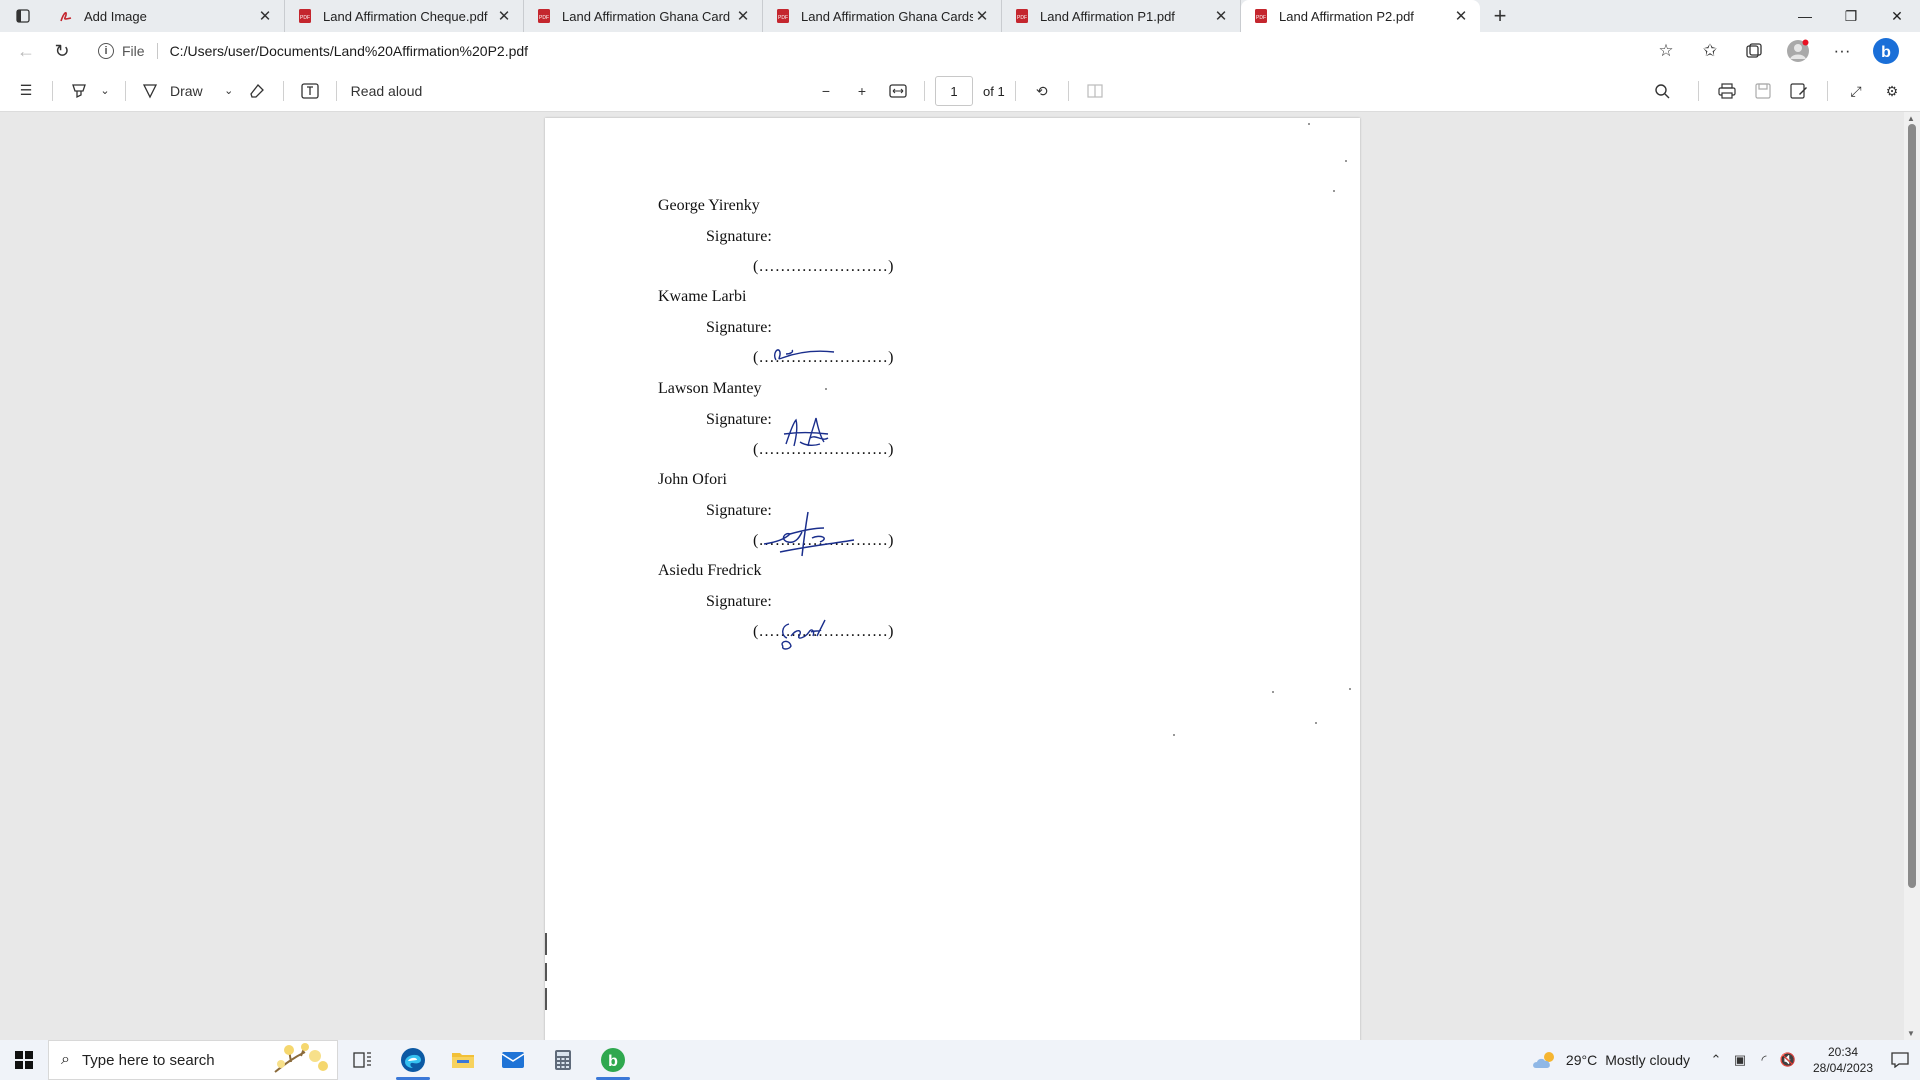 Image resolution: width=1920 pixels, height=1080 pixels. What do you see at coordinates (310, 91) in the screenshot?
I see `text-button` at bounding box center [310, 91].